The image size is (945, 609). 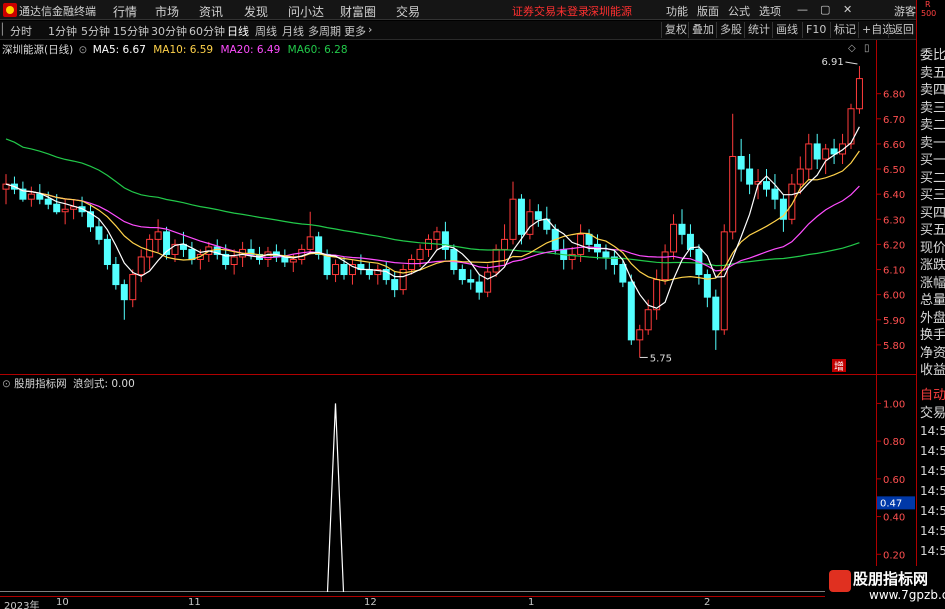 I want to click on month-11: 11, so click(x=194, y=602).